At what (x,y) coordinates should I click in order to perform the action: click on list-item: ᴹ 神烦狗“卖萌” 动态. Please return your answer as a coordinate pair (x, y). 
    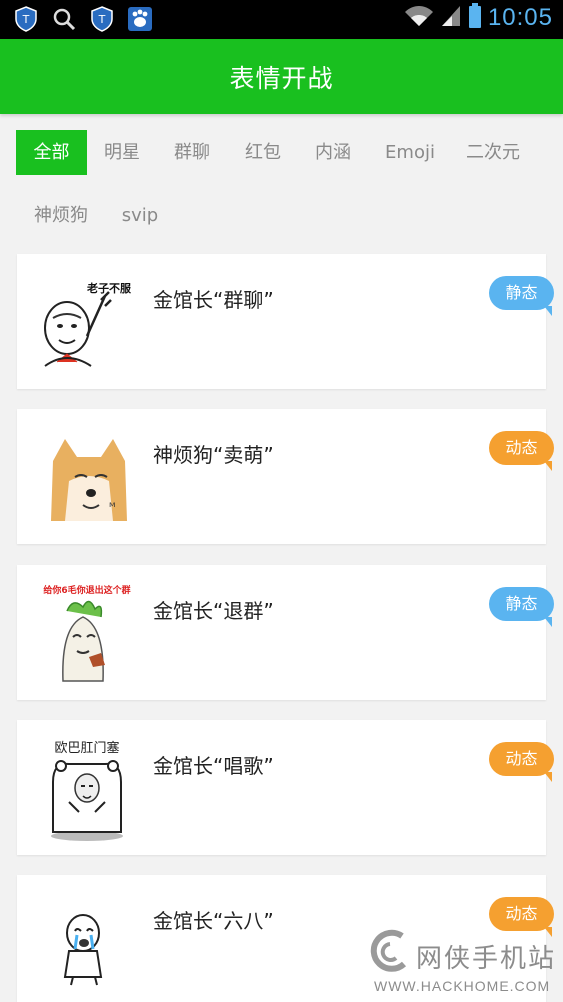
    Looking at the image, I should click on (285, 476).